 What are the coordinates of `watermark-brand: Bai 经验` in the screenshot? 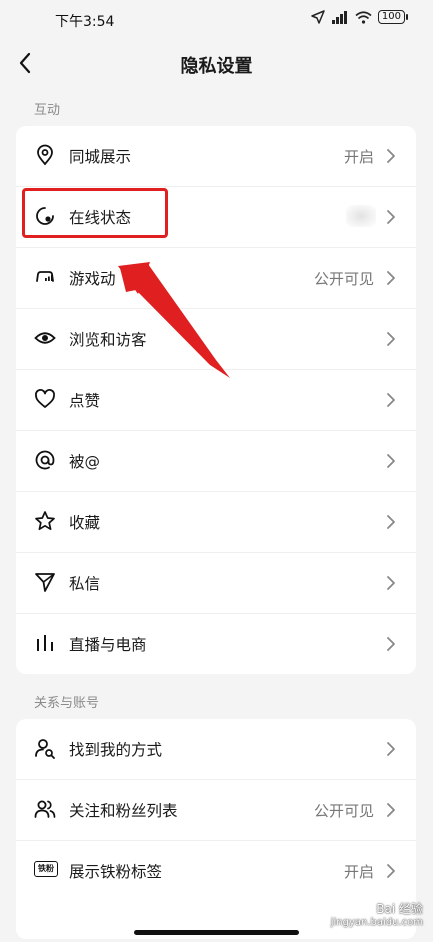 It's located at (399, 909).